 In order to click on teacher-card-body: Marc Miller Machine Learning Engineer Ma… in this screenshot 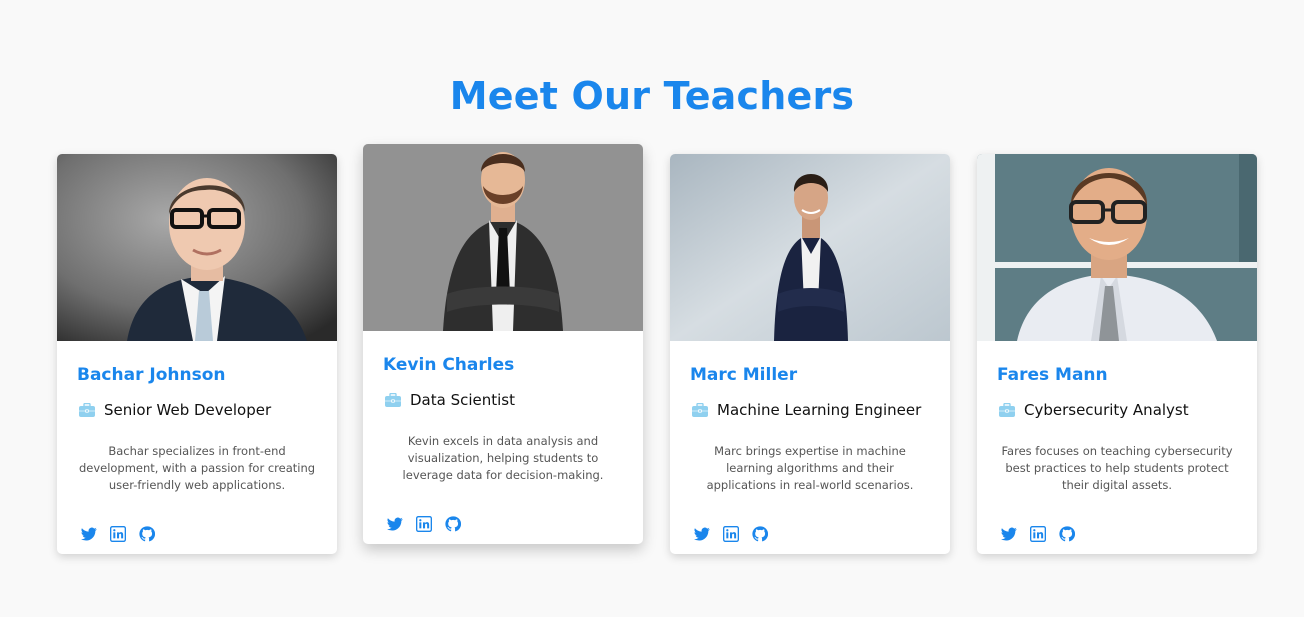, I will do `click(810, 447)`.